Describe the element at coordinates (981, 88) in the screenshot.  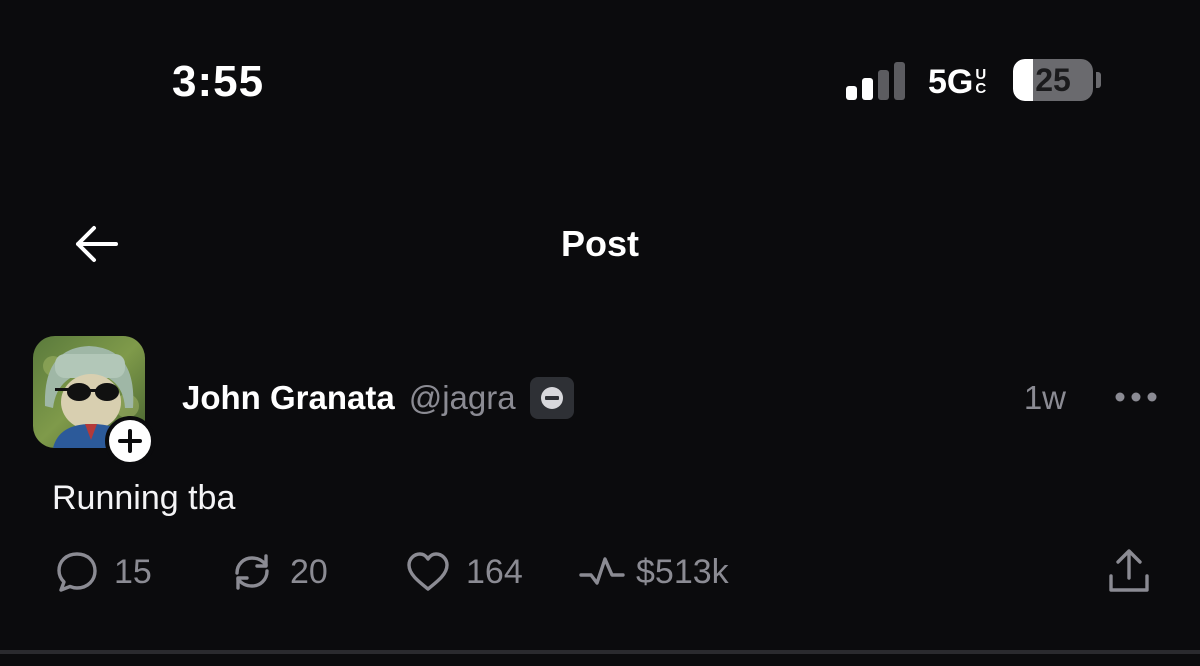
I see `network-suffix-bottom: C` at that location.